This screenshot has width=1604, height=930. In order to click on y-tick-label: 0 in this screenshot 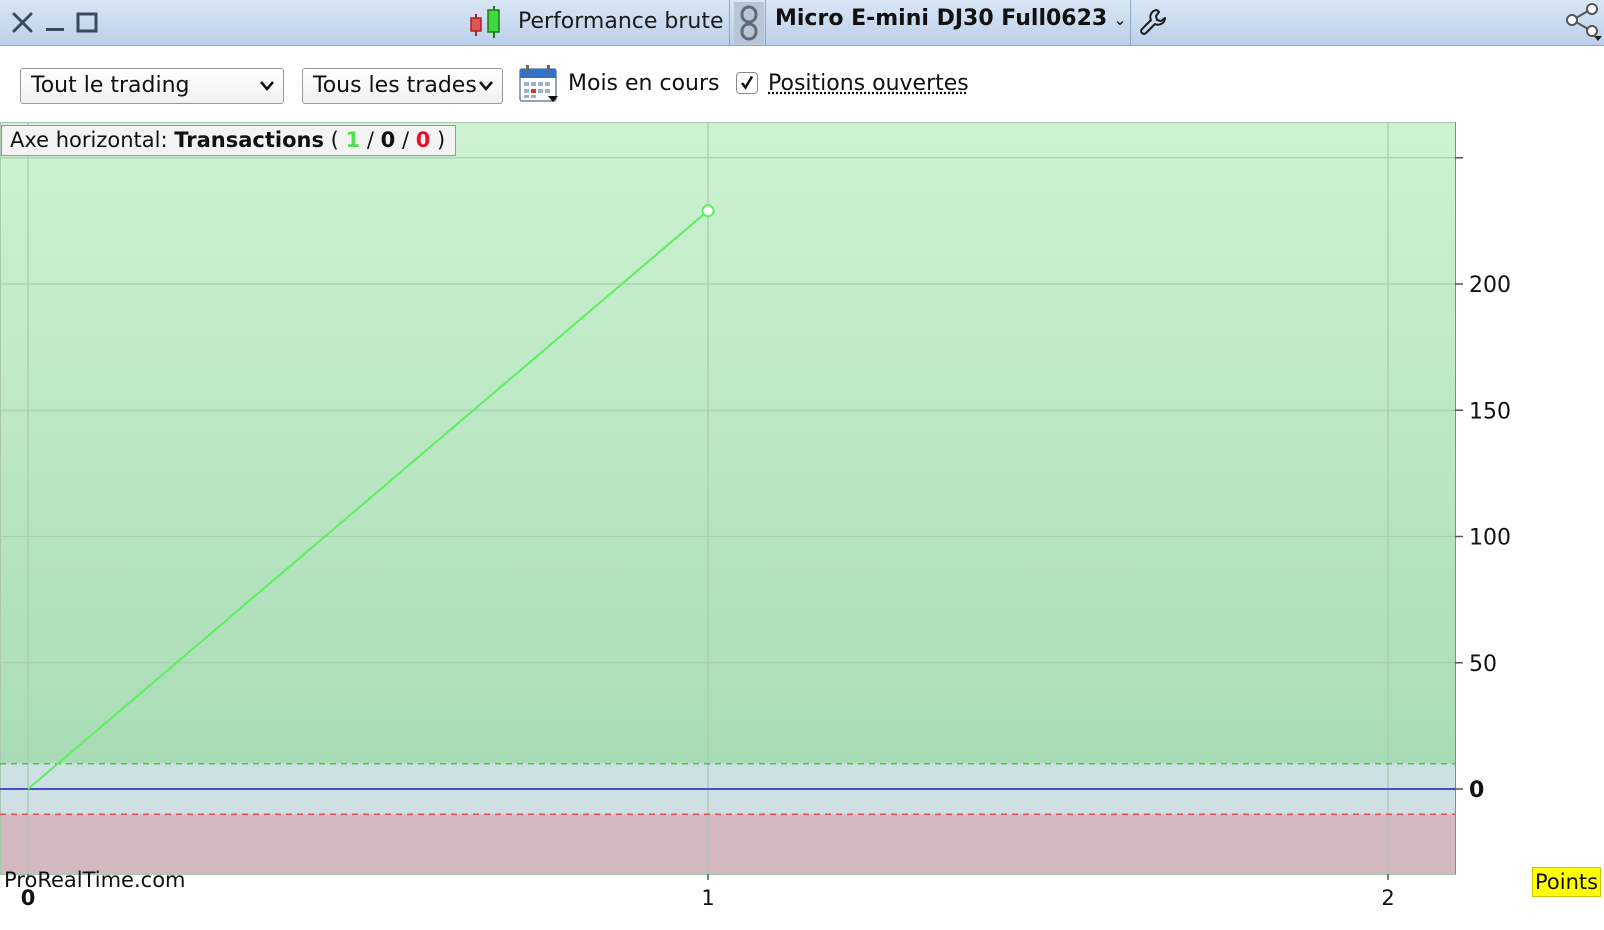, I will do `click(1476, 790)`.